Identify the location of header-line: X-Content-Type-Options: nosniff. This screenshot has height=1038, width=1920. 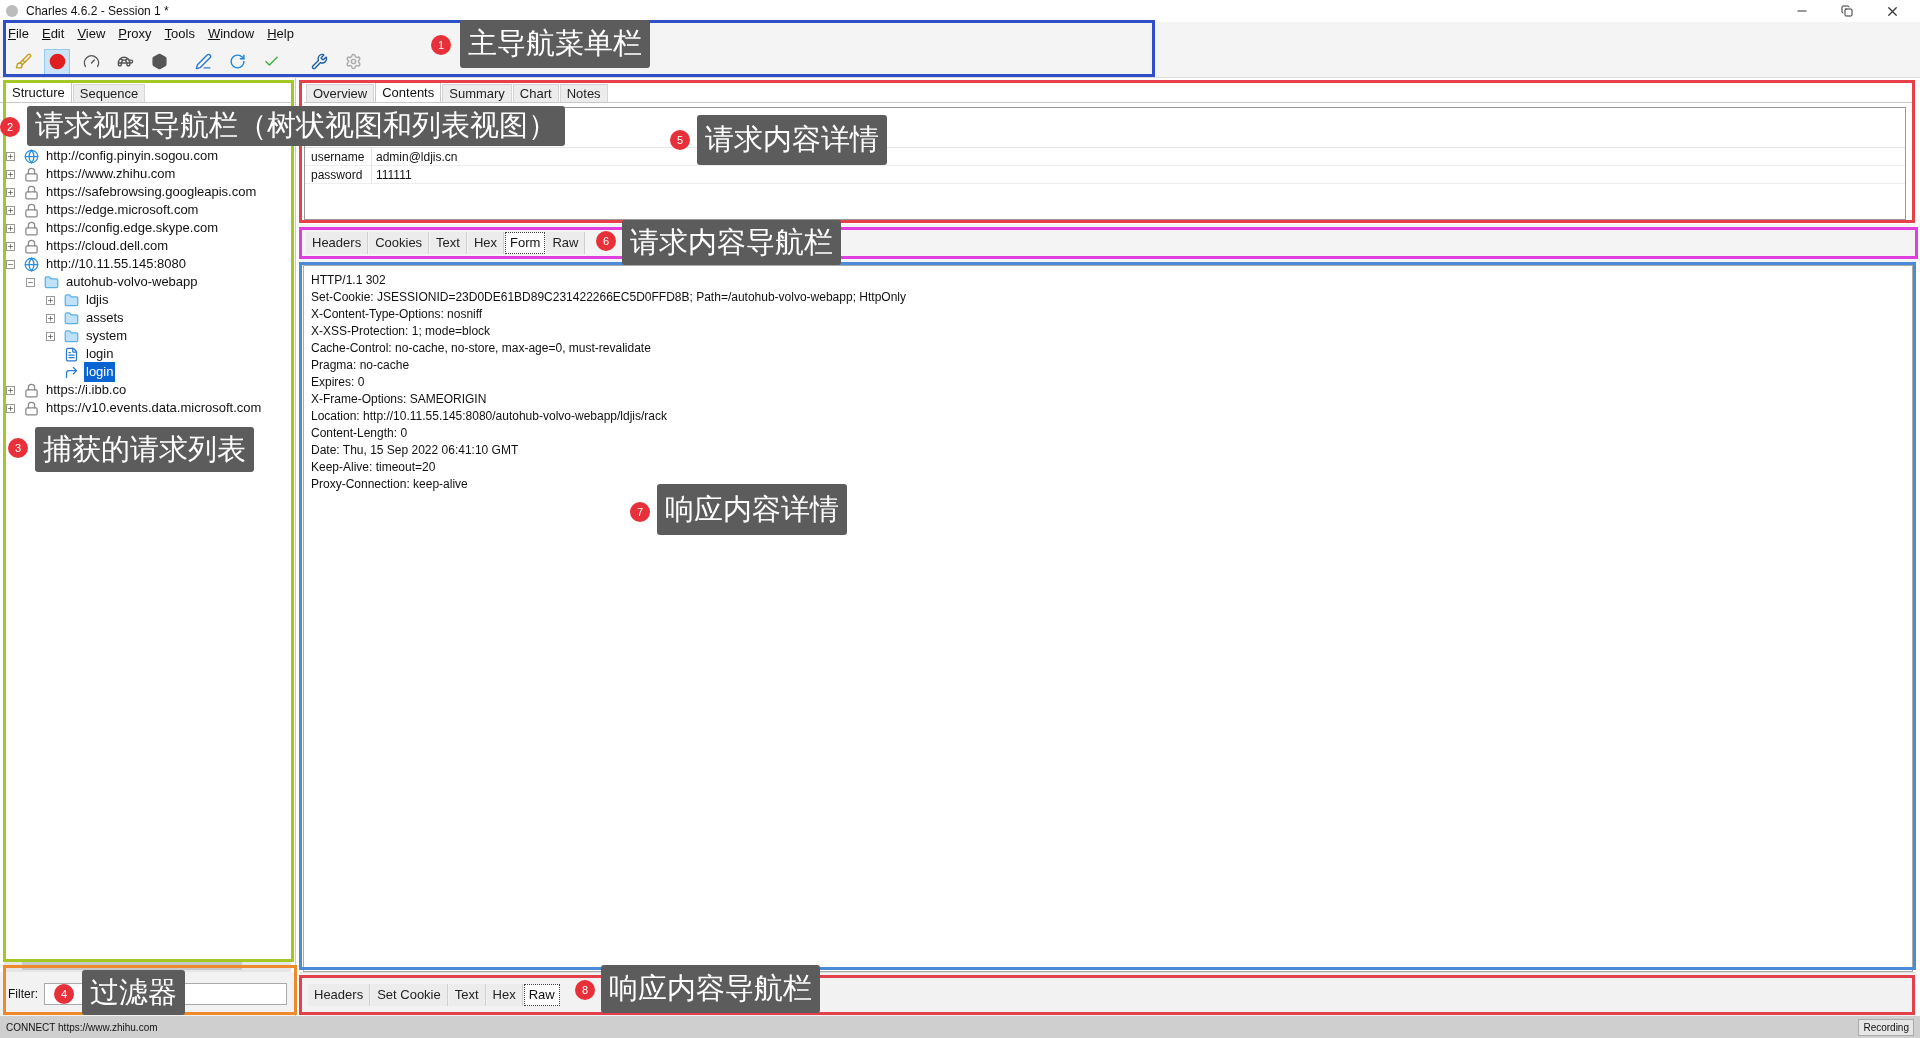
(397, 314).